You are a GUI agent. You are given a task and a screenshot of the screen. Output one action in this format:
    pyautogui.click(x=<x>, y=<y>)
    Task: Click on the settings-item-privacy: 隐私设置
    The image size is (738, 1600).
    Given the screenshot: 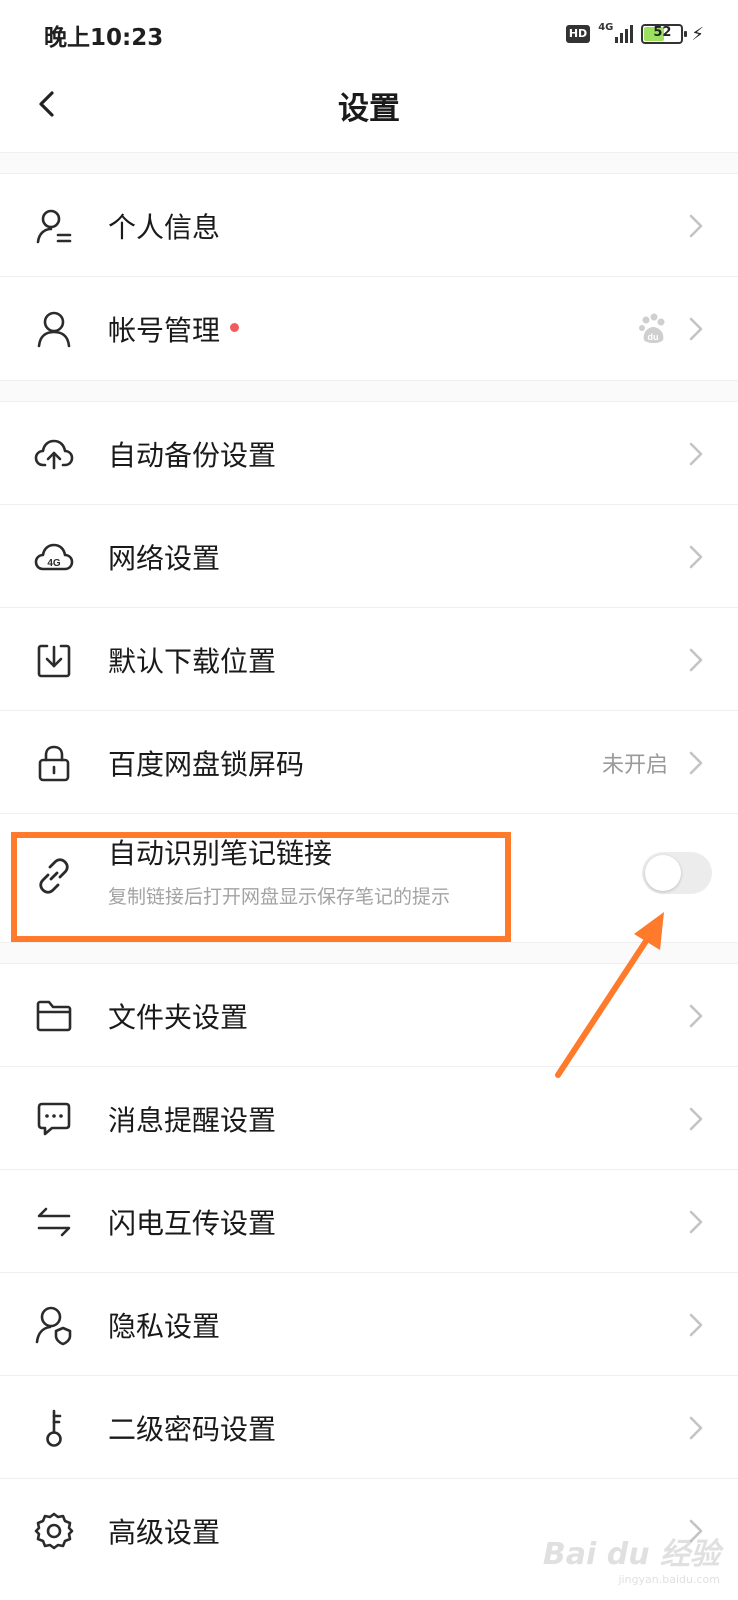 What is the action you would take?
    pyautogui.click(x=369, y=1324)
    